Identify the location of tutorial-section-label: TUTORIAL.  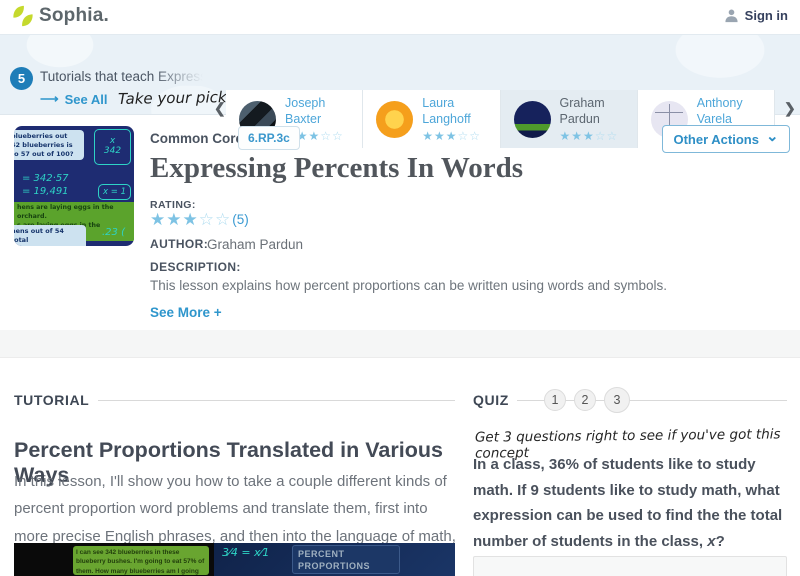
(52, 400).